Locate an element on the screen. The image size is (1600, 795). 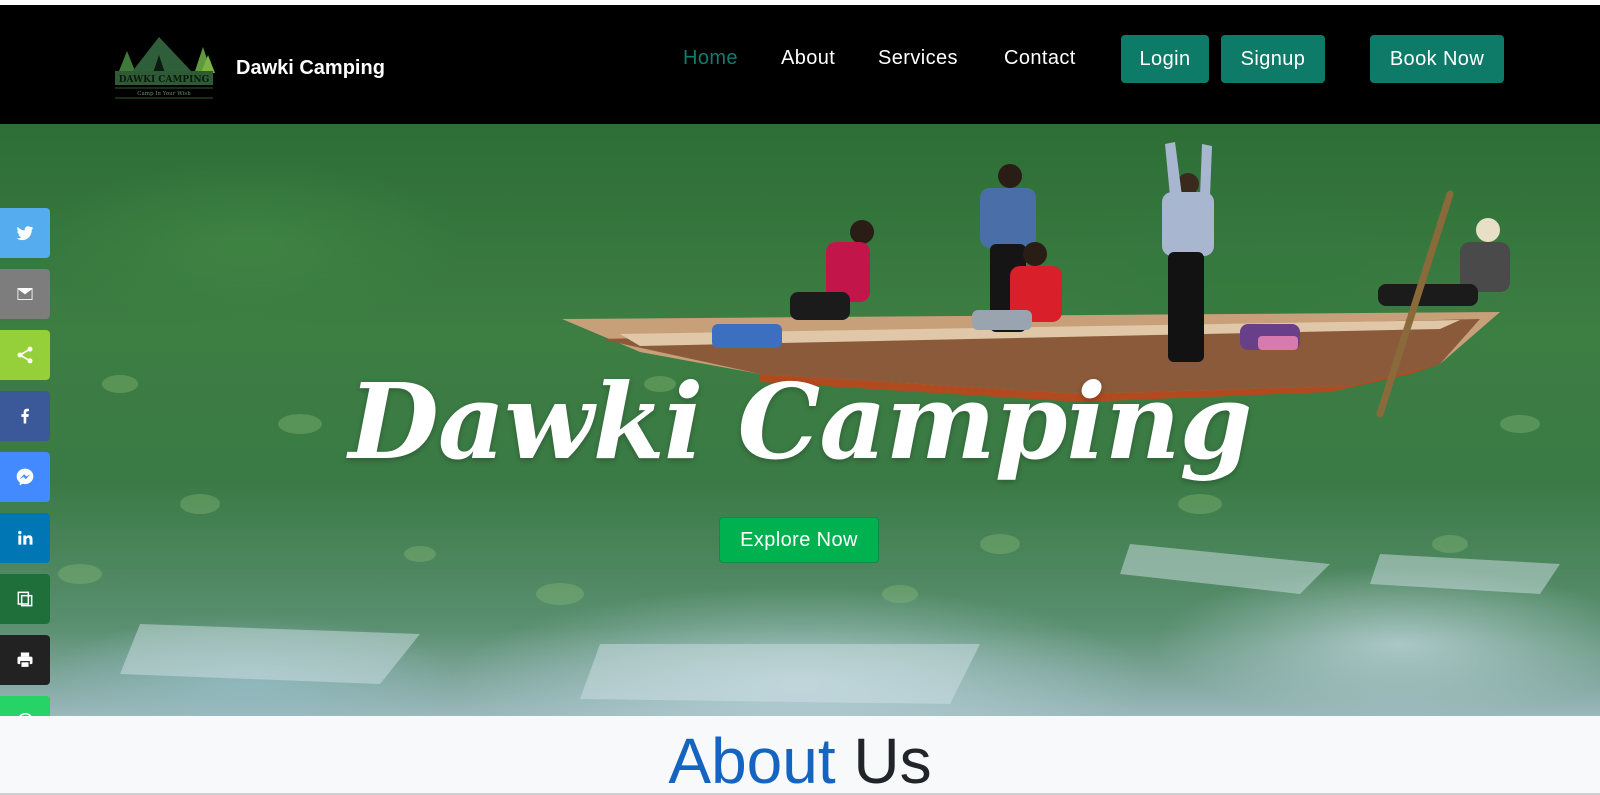
share-email-button is located at coordinates (25, 294).